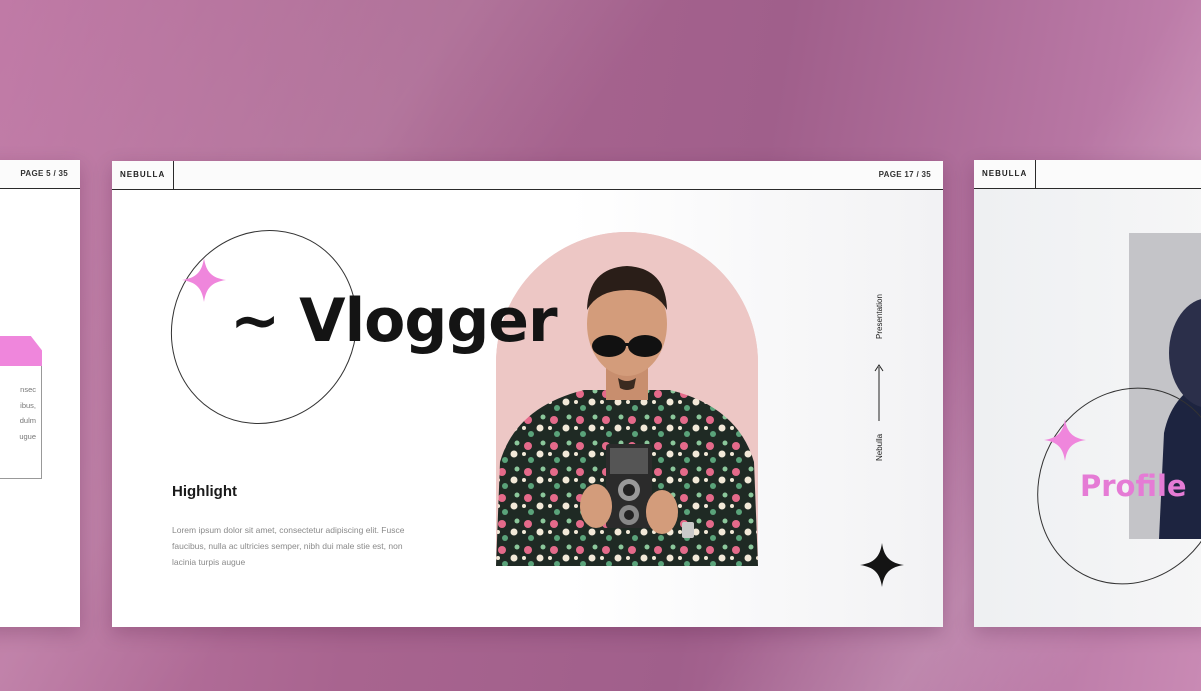 This screenshot has height=691, width=1201. Describe the element at coordinates (879, 392) in the screenshot. I see `arrow-up-icon` at that location.